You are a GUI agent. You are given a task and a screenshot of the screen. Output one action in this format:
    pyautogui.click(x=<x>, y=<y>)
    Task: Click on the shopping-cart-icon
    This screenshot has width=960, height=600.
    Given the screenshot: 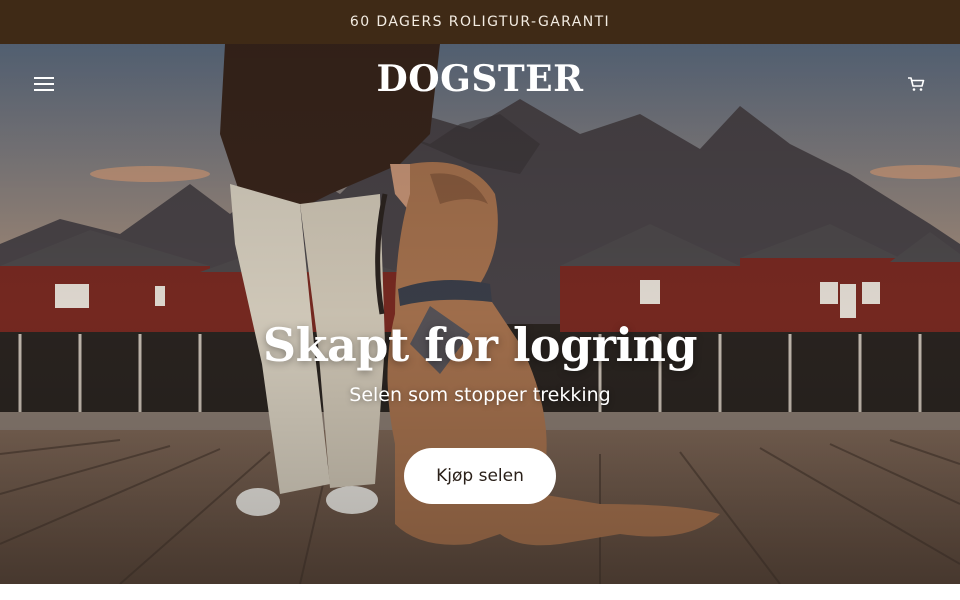 What is the action you would take?
    pyautogui.click(x=916, y=84)
    